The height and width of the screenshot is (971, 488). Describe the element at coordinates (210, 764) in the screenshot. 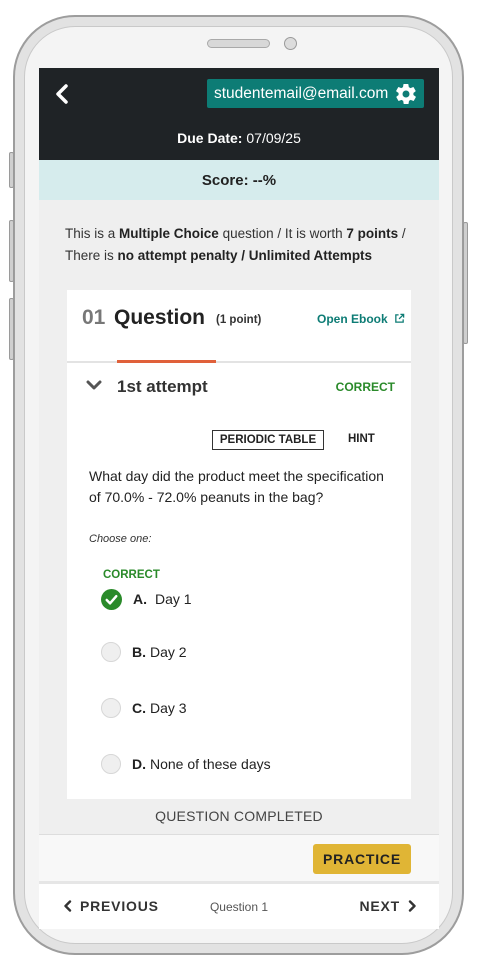

I see `choice-text: None of these days` at that location.